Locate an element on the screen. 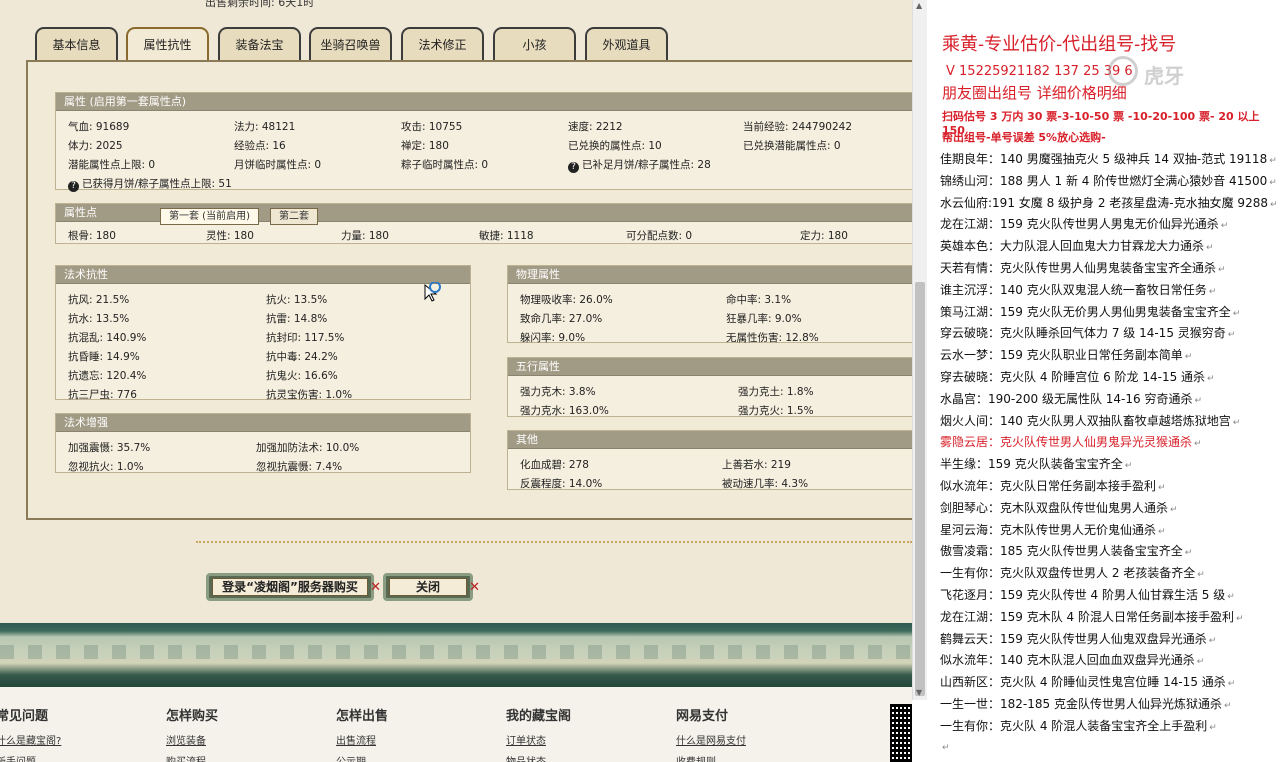  magic-boost-title: 法术增强 is located at coordinates (263, 423).